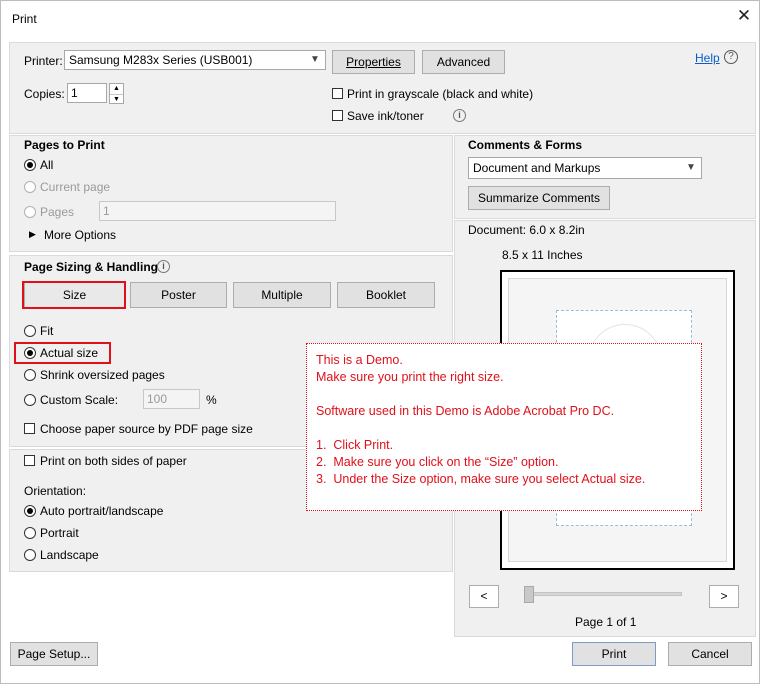  What do you see at coordinates (217, 211) in the screenshot?
I see `pages-range-input: 1` at bounding box center [217, 211].